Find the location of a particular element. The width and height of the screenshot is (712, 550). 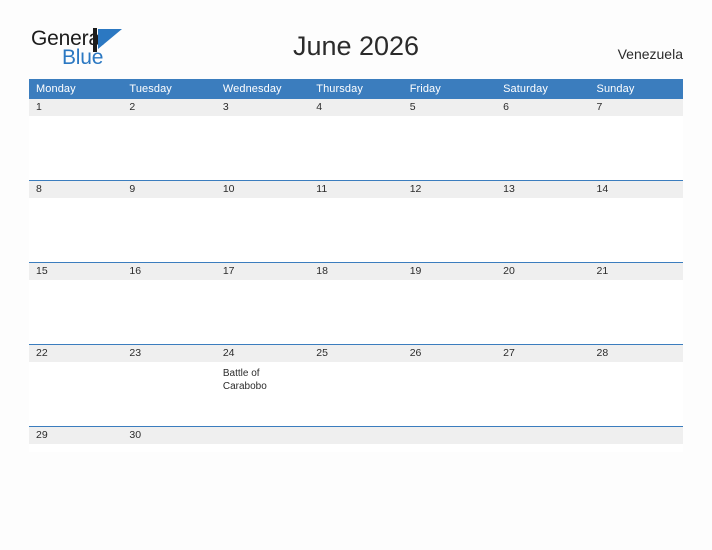

day-cell: 25 is located at coordinates (356, 385).